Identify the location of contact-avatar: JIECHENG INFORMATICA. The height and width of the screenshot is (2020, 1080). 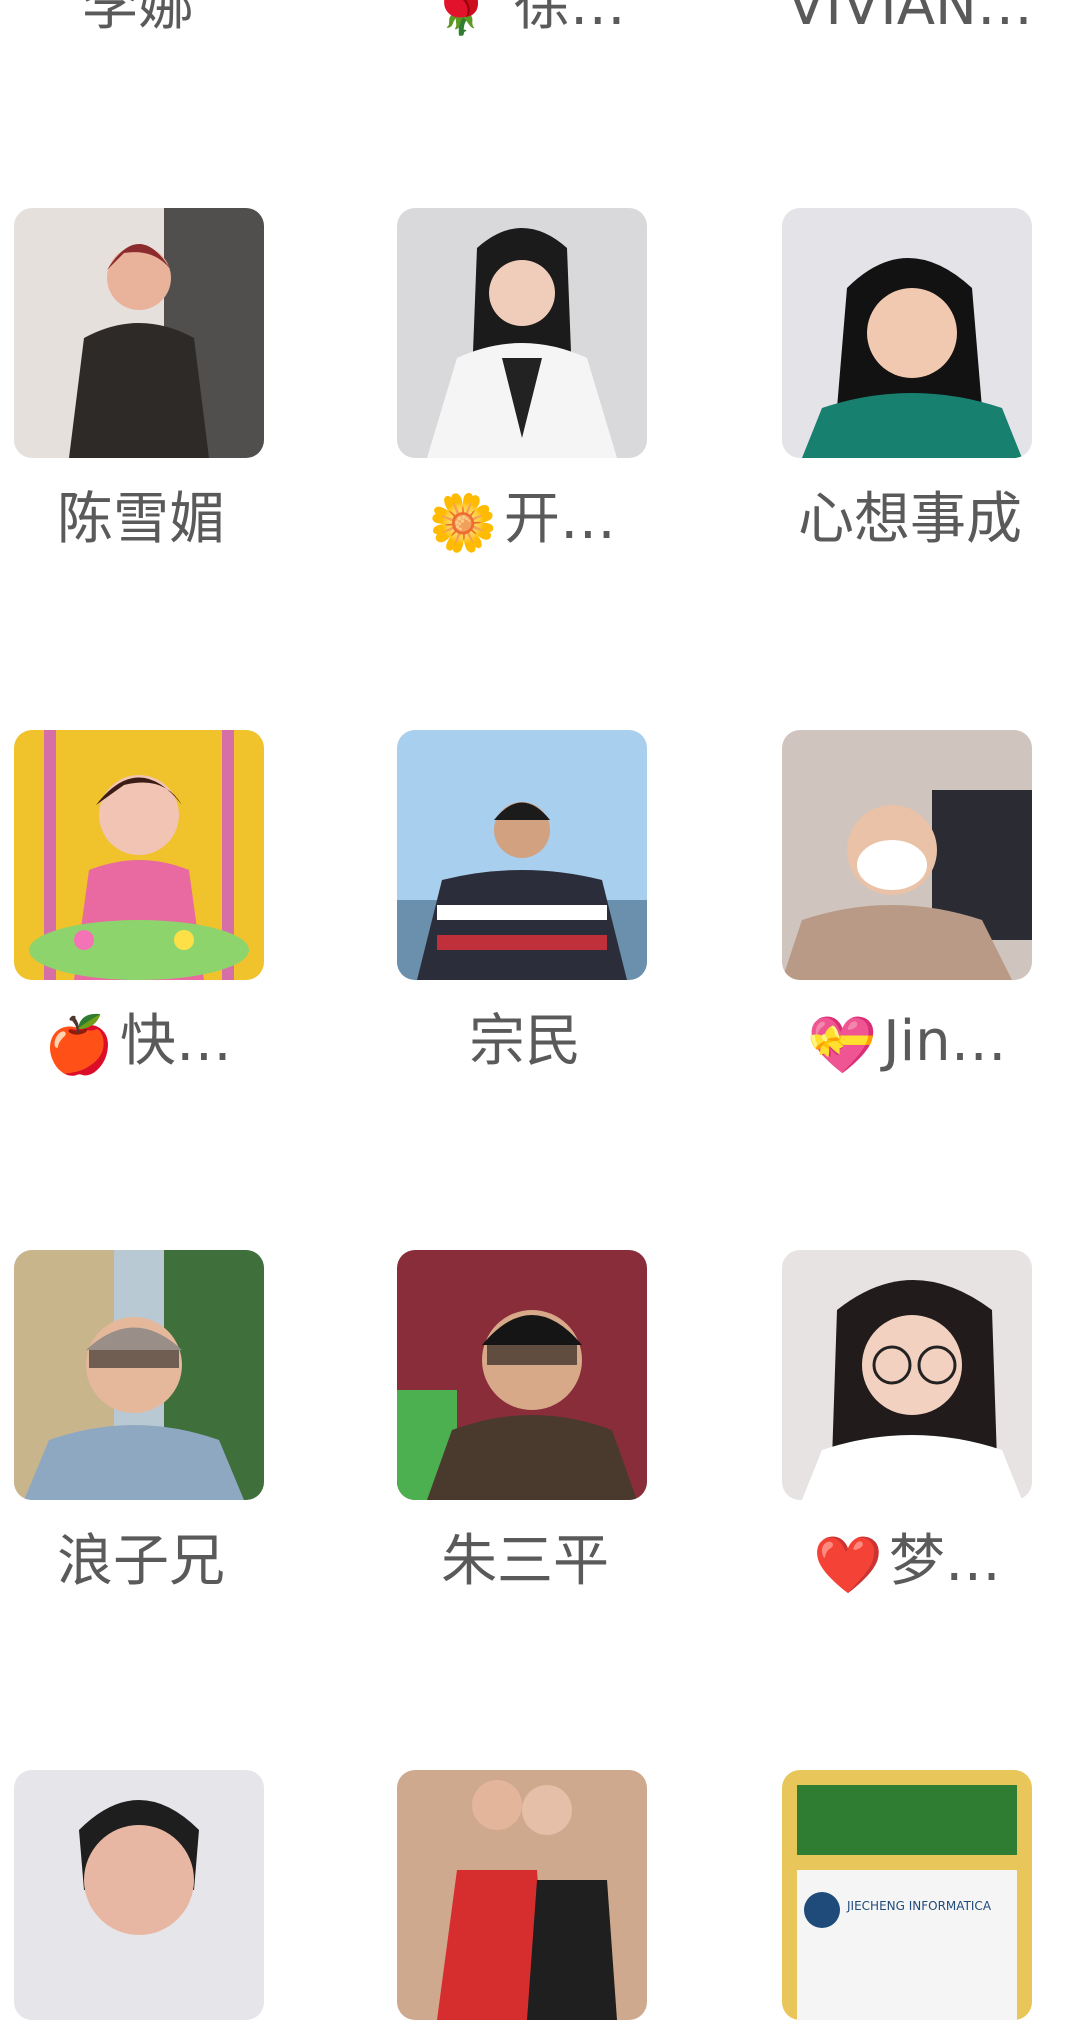
(907, 1895).